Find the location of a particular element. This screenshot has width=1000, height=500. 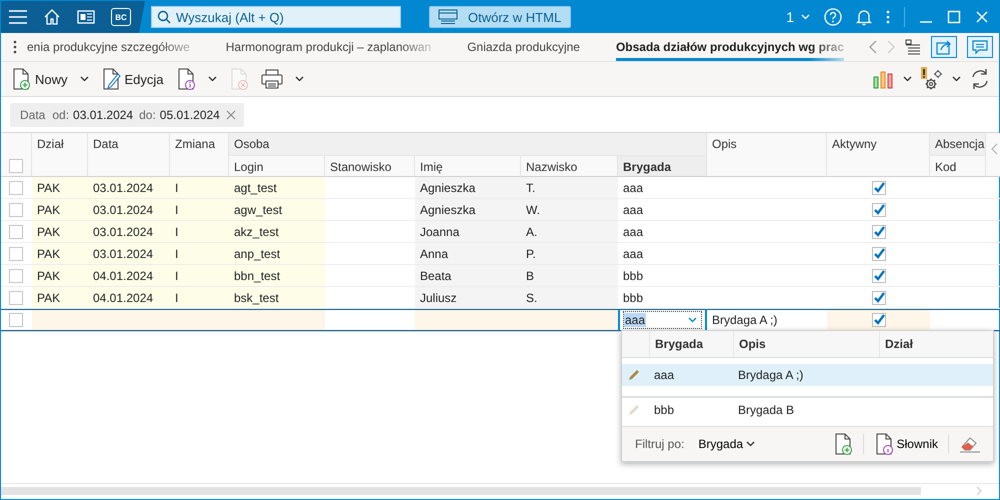

search-field: Wyszukaj (Alt + Q) is located at coordinates (276, 17).